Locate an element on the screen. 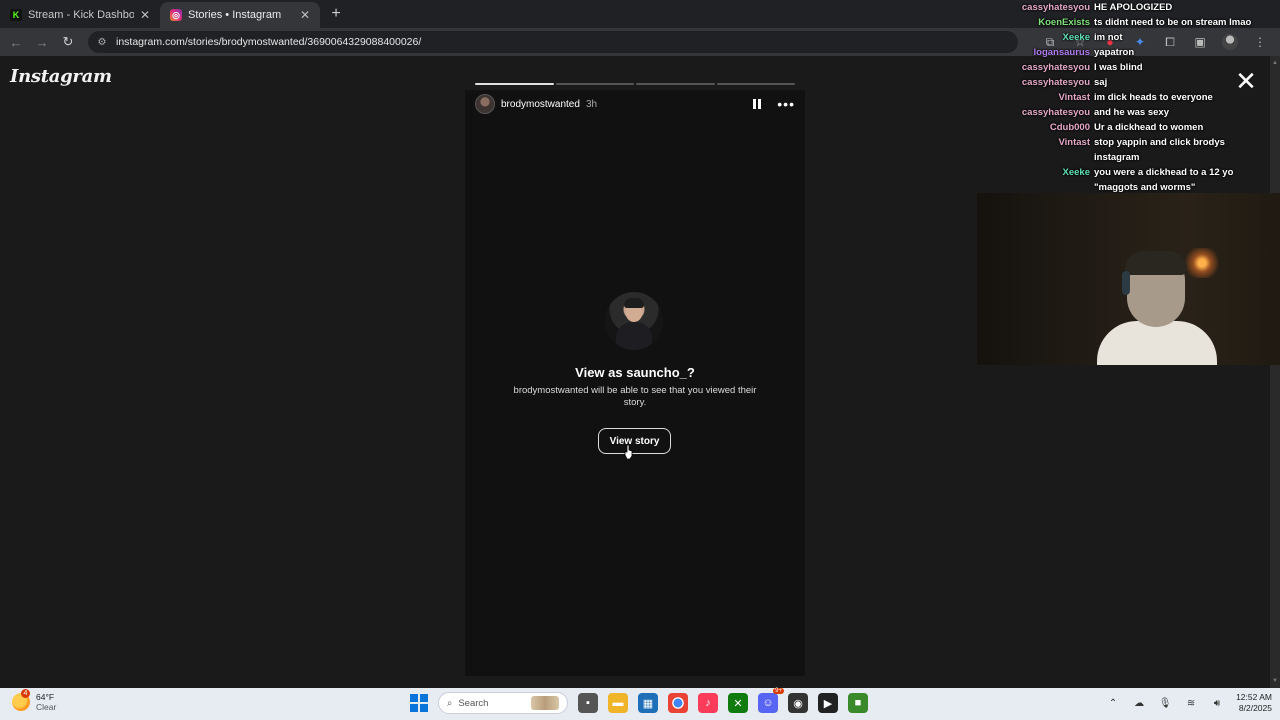 This screenshot has width=1280, height=720. chat-text: im dick heads to everyone is located at coordinates (1153, 97).